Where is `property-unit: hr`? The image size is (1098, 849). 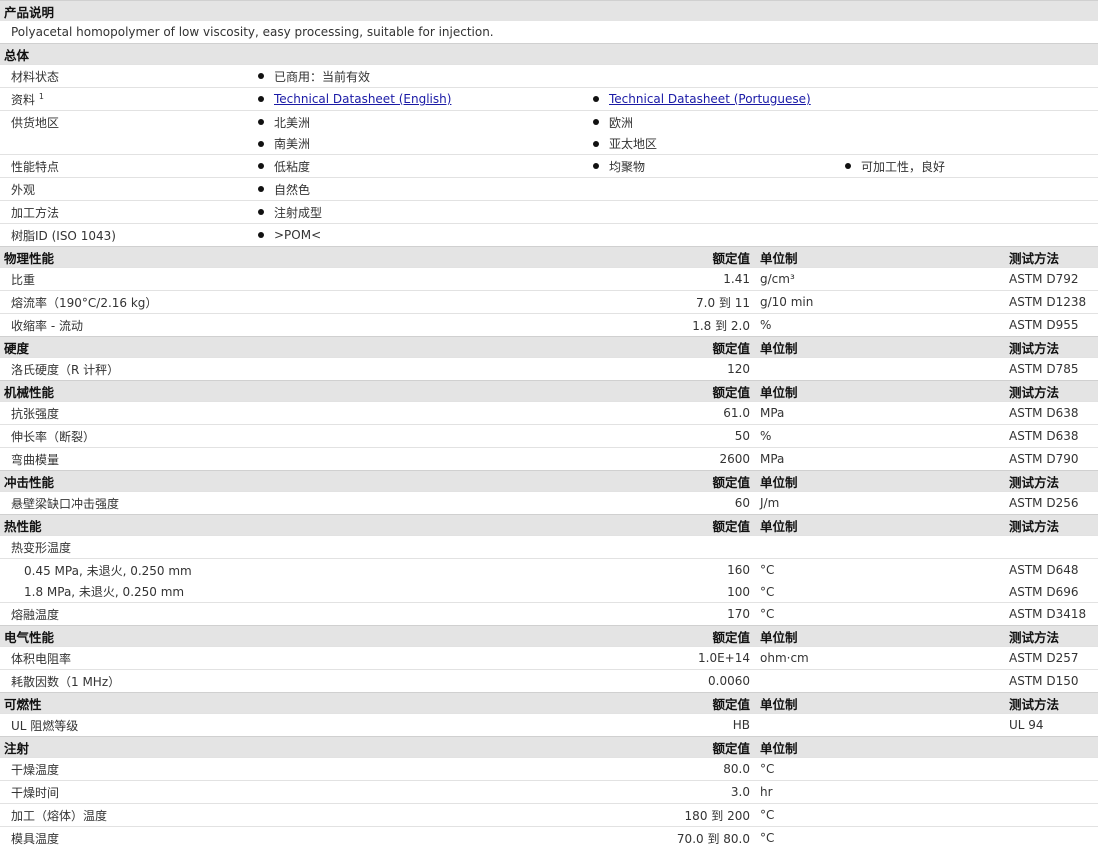
property-unit: hr is located at coordinates (879, 792).